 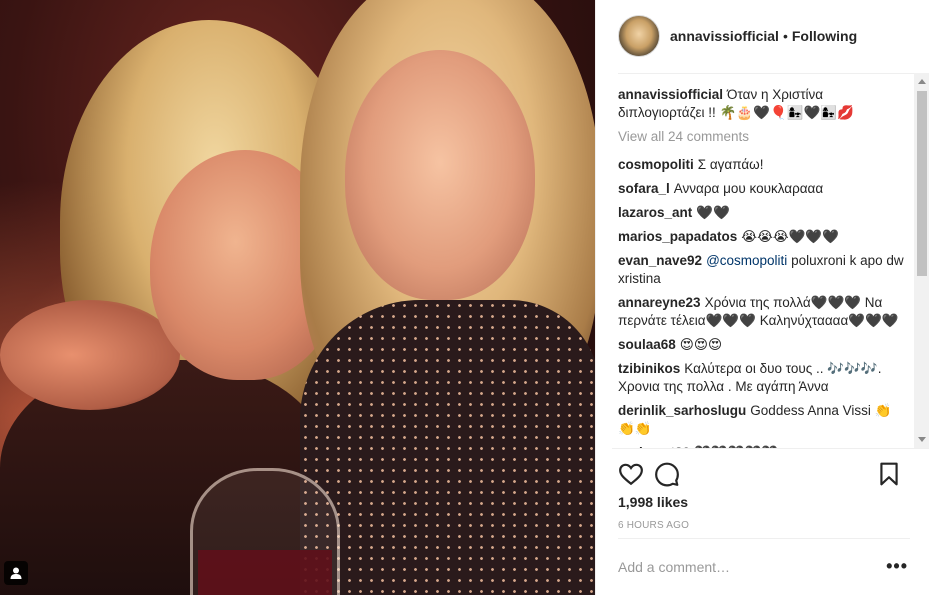 What do you see at coordinates (682, 410) in the screenshot?
I see `comment-username: derinlik_sarhoslugu` at bounding box center [682, 410].